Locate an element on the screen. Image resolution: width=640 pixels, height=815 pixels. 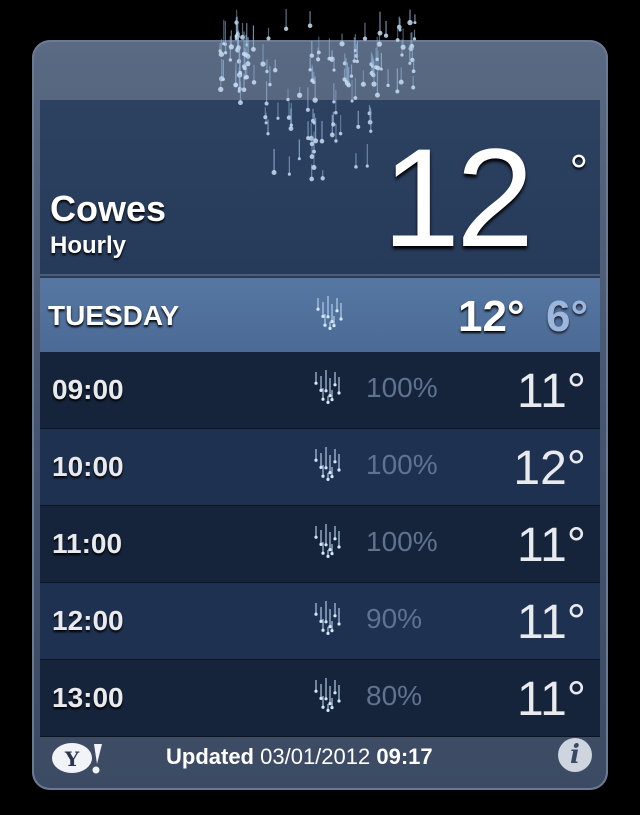
day-summary-row: TUESDAY 12° 6° is located at coordinates (320, 314).